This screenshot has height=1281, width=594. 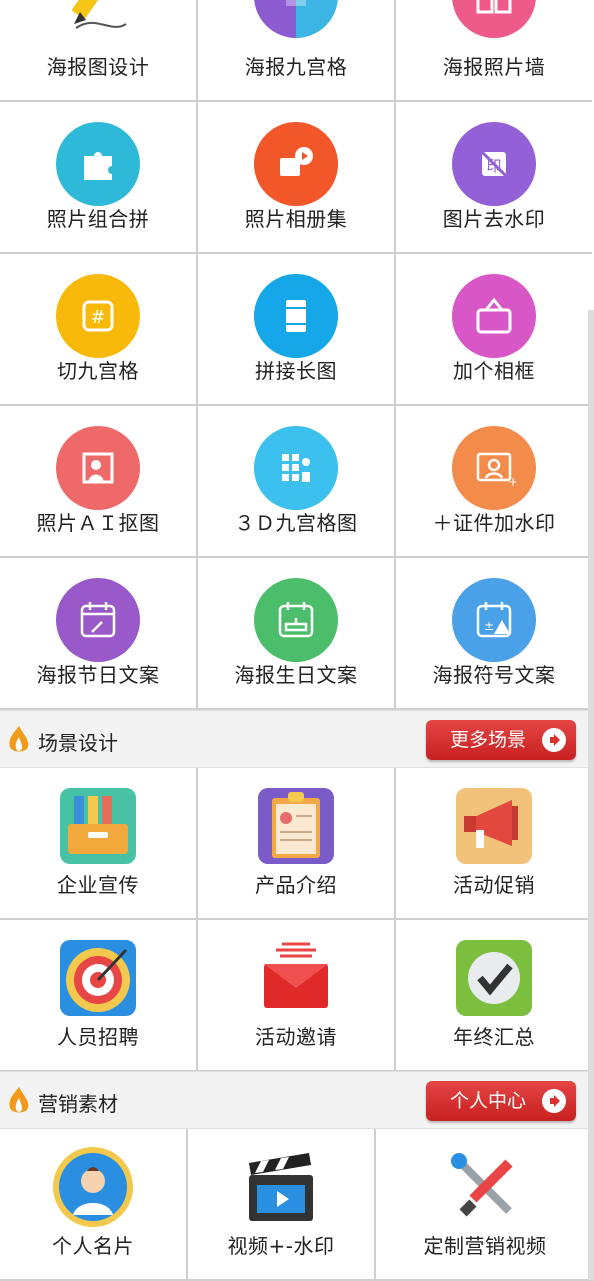 I want to click on market-video-watermark: 视频+-水印, so click(x=282, y=1205).